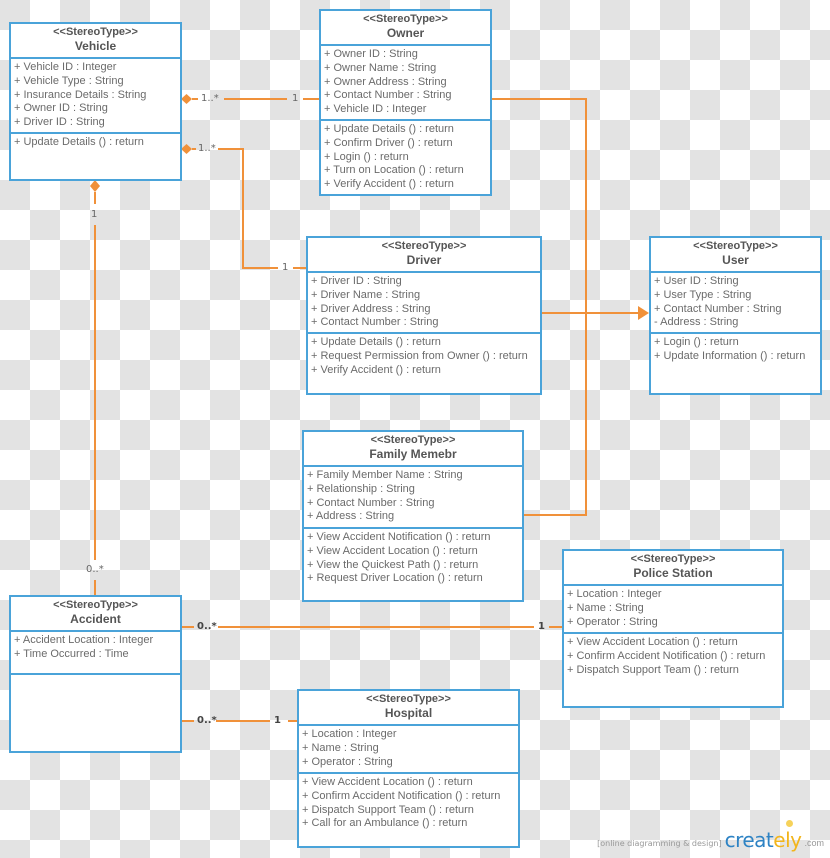 This screenshot has height=858, width=830. Describe the element at coordinates (659, 843) in the screenshot. I see `watermark-tagline: [online diagramming & design]` at that location.